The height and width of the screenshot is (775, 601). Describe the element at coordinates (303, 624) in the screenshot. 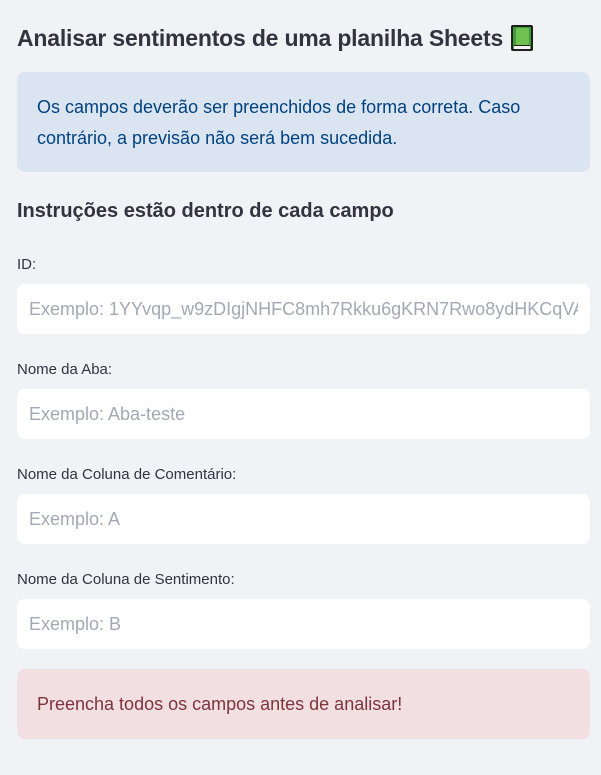

I see `sentiment-column-input` at that location.